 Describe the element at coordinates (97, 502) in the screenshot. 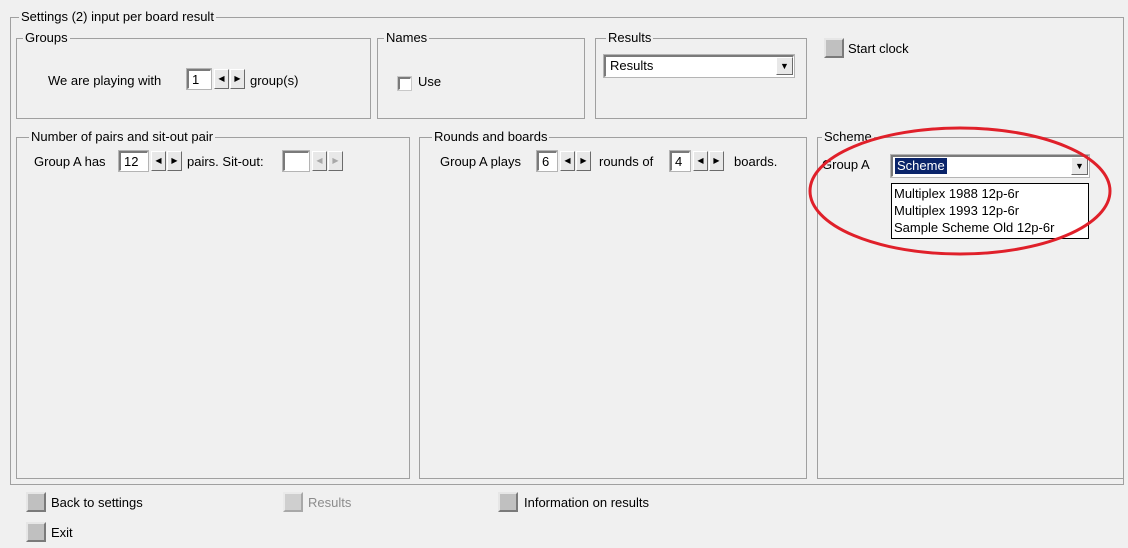

I see `back-to-settings-label: Back to settings` at that location.